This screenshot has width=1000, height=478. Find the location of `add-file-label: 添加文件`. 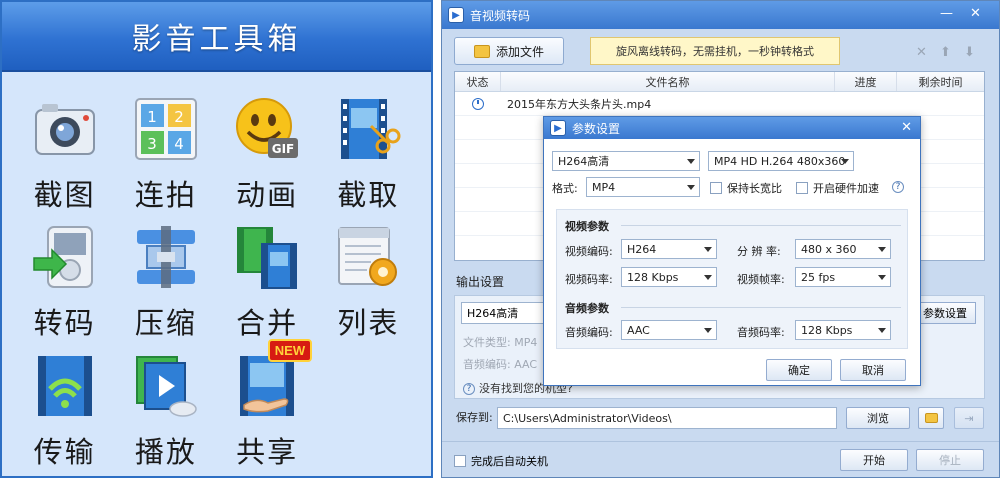

add-file-label: 添加文件 is located at coordinates (519, 51).